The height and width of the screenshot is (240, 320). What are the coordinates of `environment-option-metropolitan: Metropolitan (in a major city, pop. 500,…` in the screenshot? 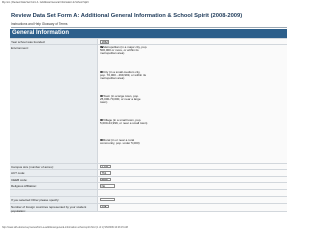 It's located at (123, 50).